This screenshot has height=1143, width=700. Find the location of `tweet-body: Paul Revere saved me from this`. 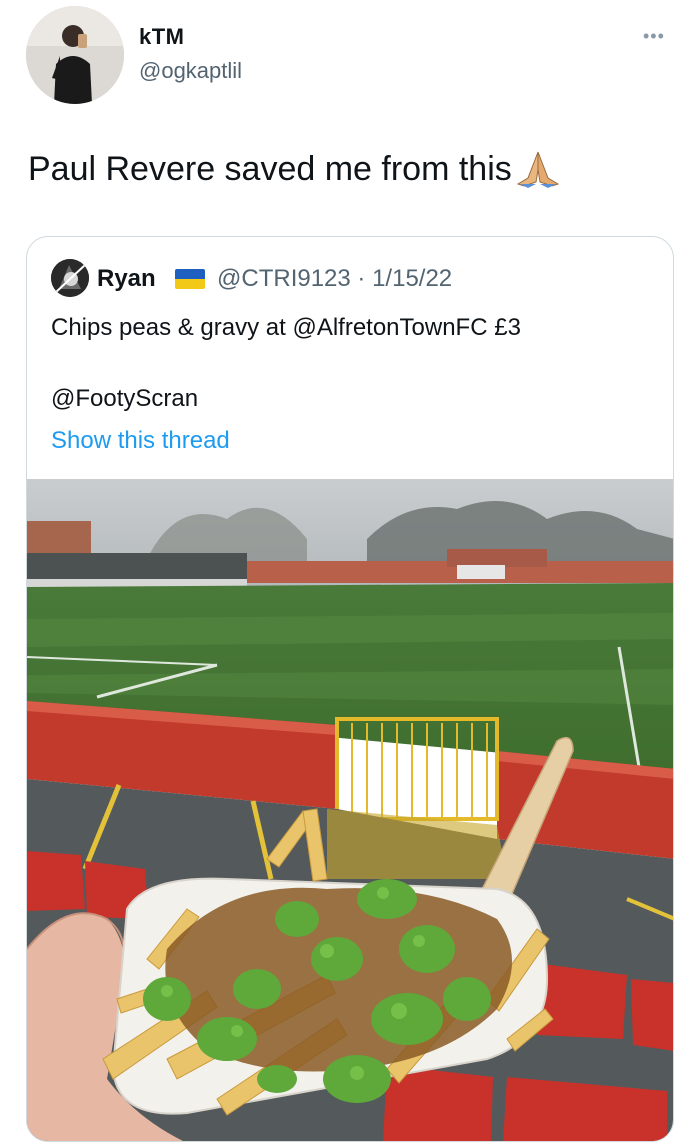

tweet-body: Paul Revere saved me from this is located at coordinates (270, 169).